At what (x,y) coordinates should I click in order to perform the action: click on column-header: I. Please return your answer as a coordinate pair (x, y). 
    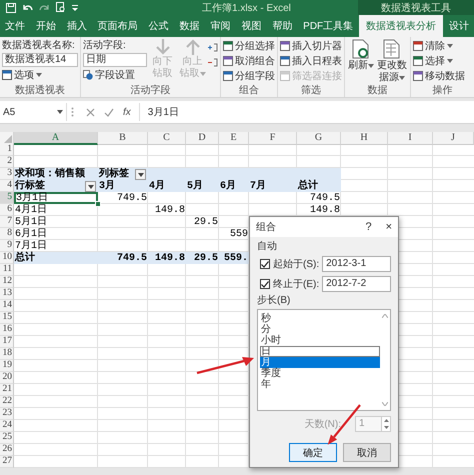
    Looking at the image, I should click on (410, 138).